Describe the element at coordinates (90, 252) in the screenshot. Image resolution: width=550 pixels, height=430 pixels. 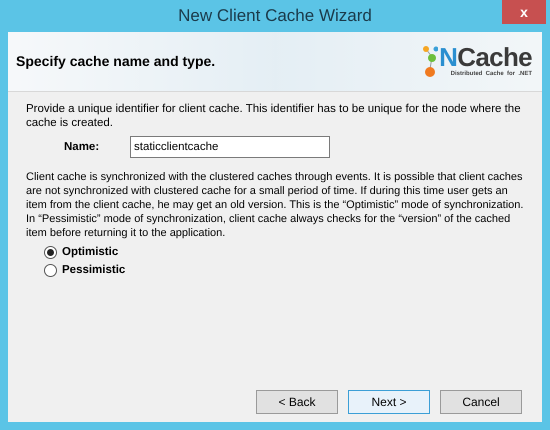
I see `radio-label: Optimistic` at that location.